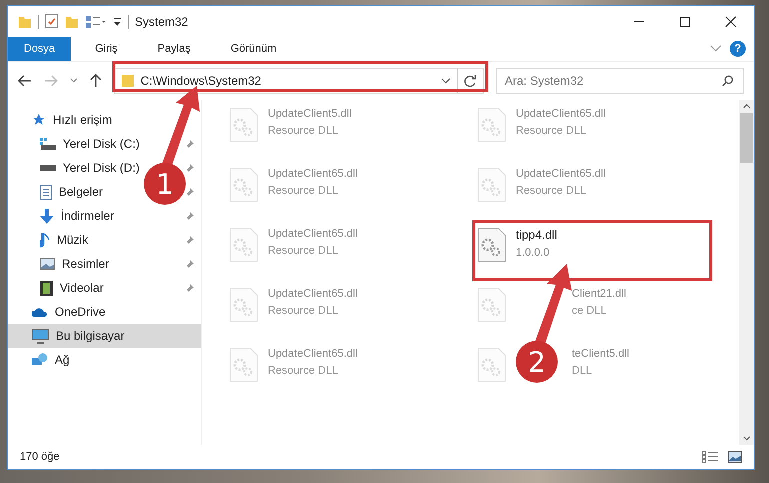 The width and height of the screenshot is (769, 483). Describe the element at coordinates (537, 362) in the screenshot. I see `number-badge: 2` at that location.